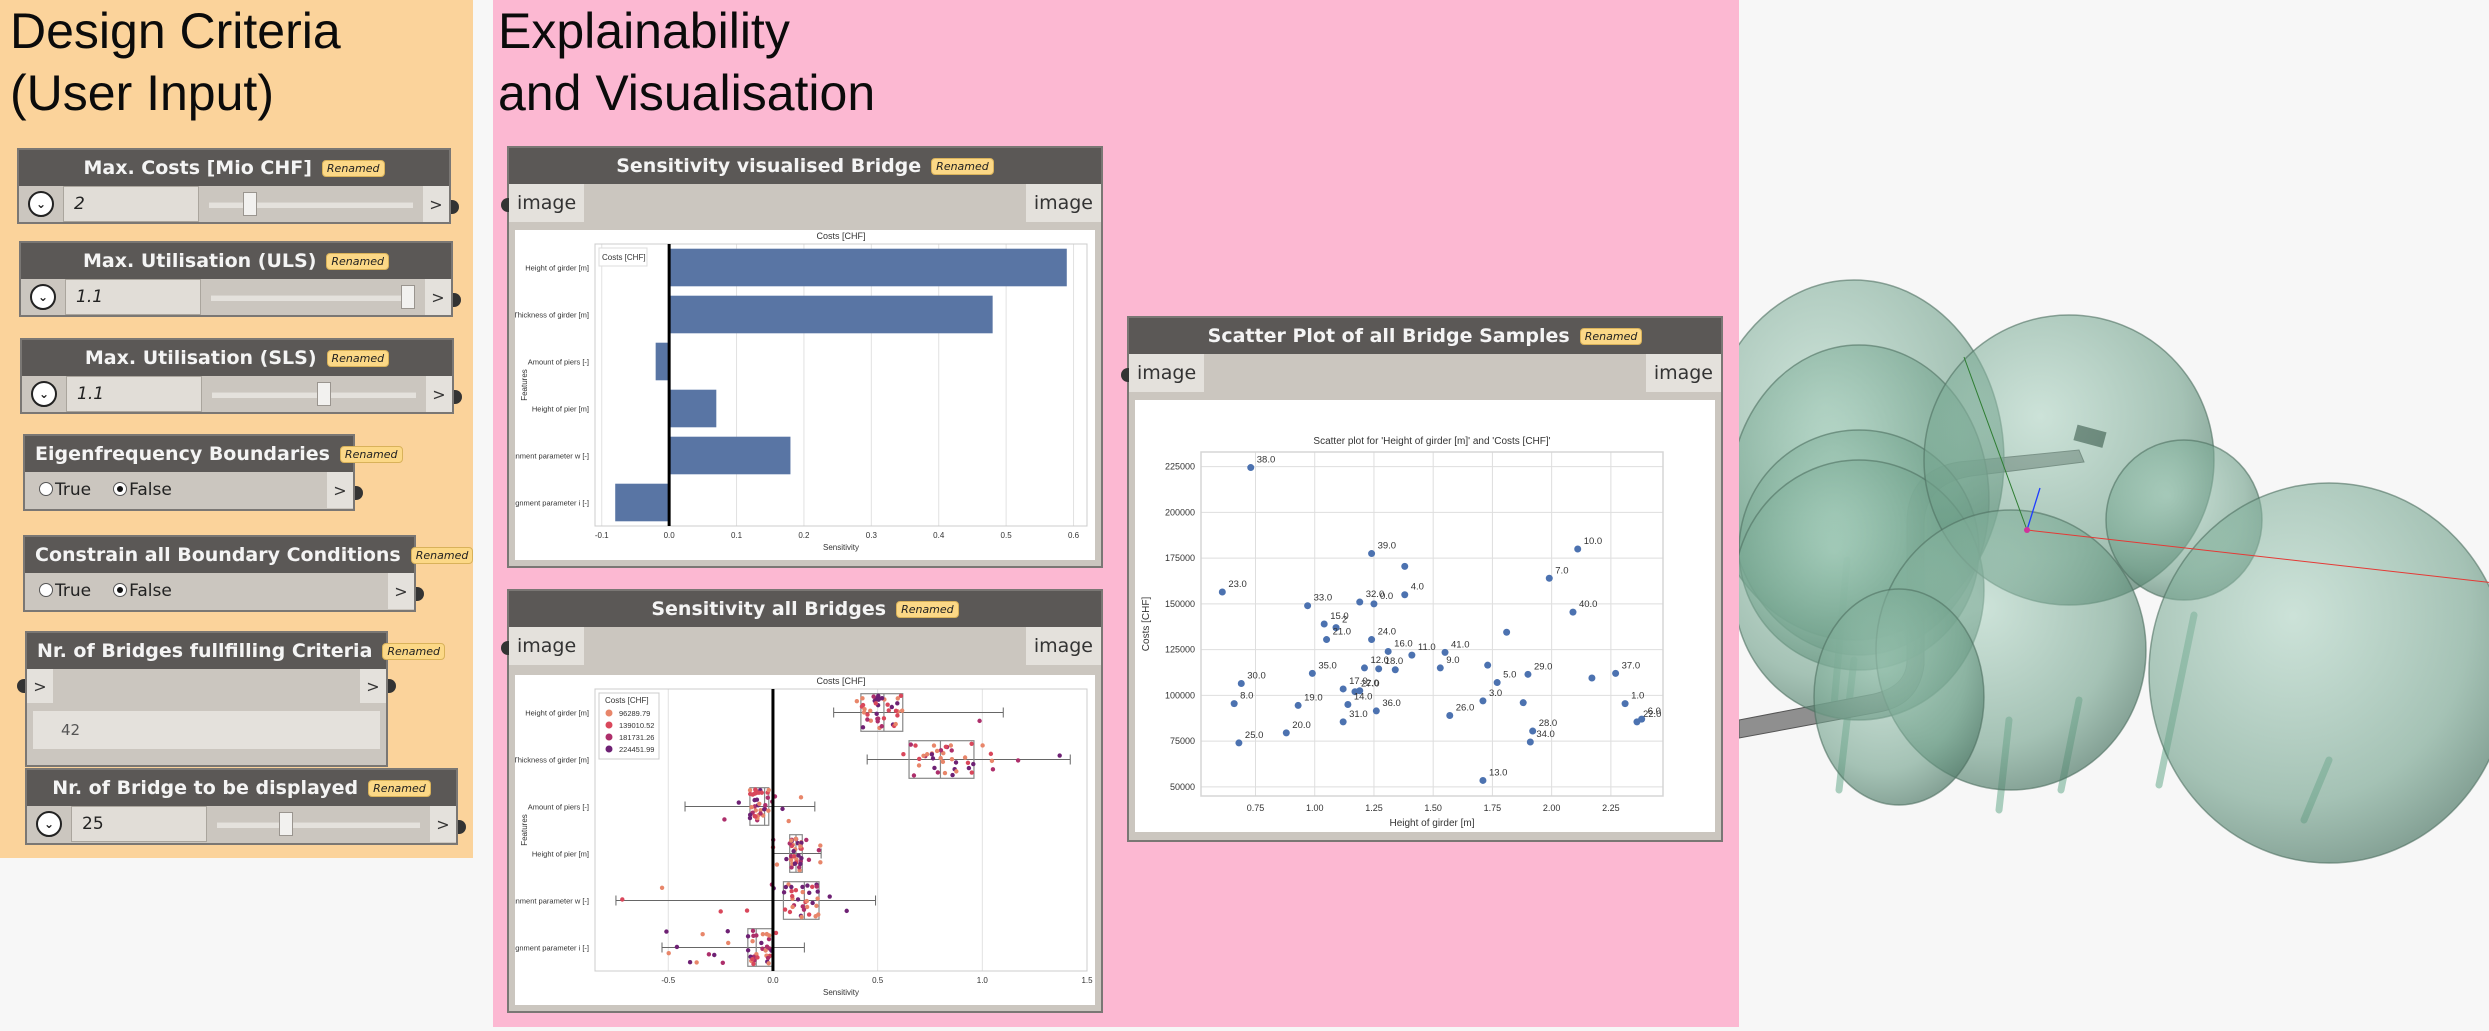  Describe the element at coordinates (805, 166) in the screenshot. I see `node-header: Sensitivity visualised Bridge Renamed` at that location.